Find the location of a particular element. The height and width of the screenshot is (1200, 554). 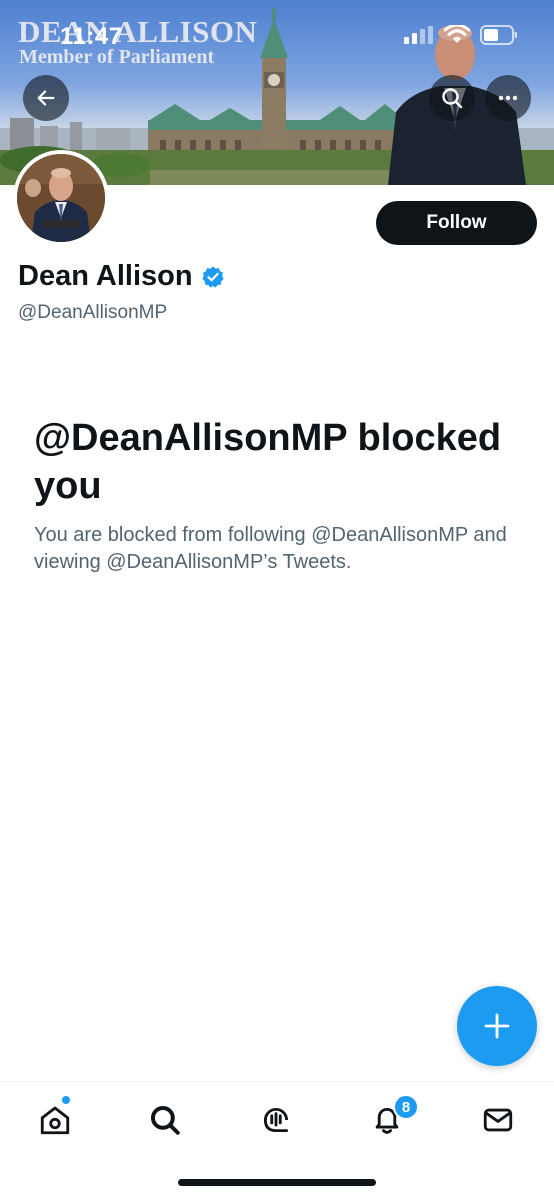

status-time: 11:47 is located at coordinates (91, 36).